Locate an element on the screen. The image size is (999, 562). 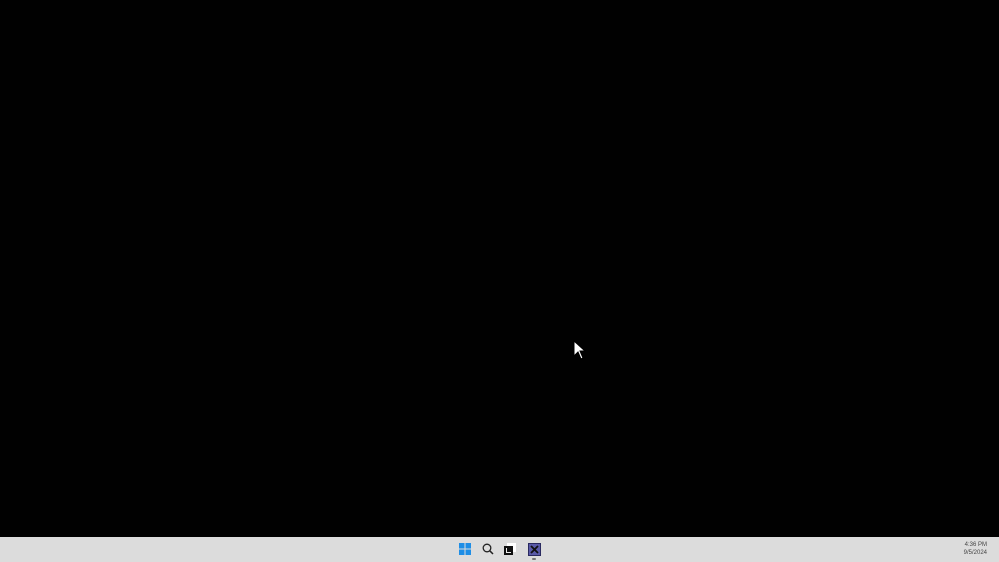
clock-time: 4:36 PM is located at coordinates (975, 545).